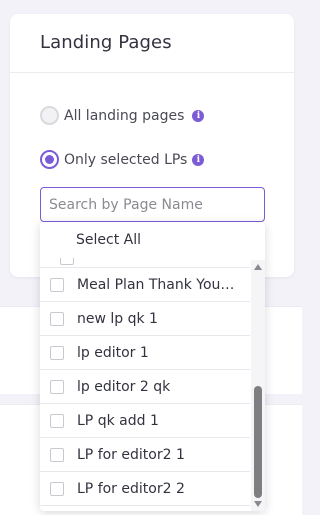 Image resolution: width=320 pixels, height=515 pixels. I want to click on list-item-label: lp editor 1, so click(113, 352).